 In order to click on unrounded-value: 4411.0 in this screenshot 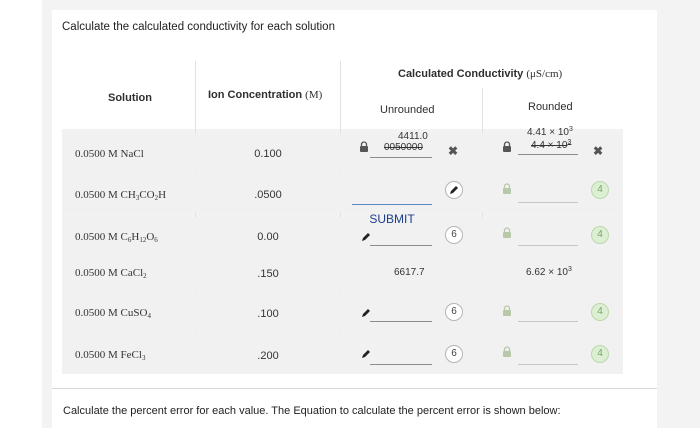, I will do `click(413, 136)`.